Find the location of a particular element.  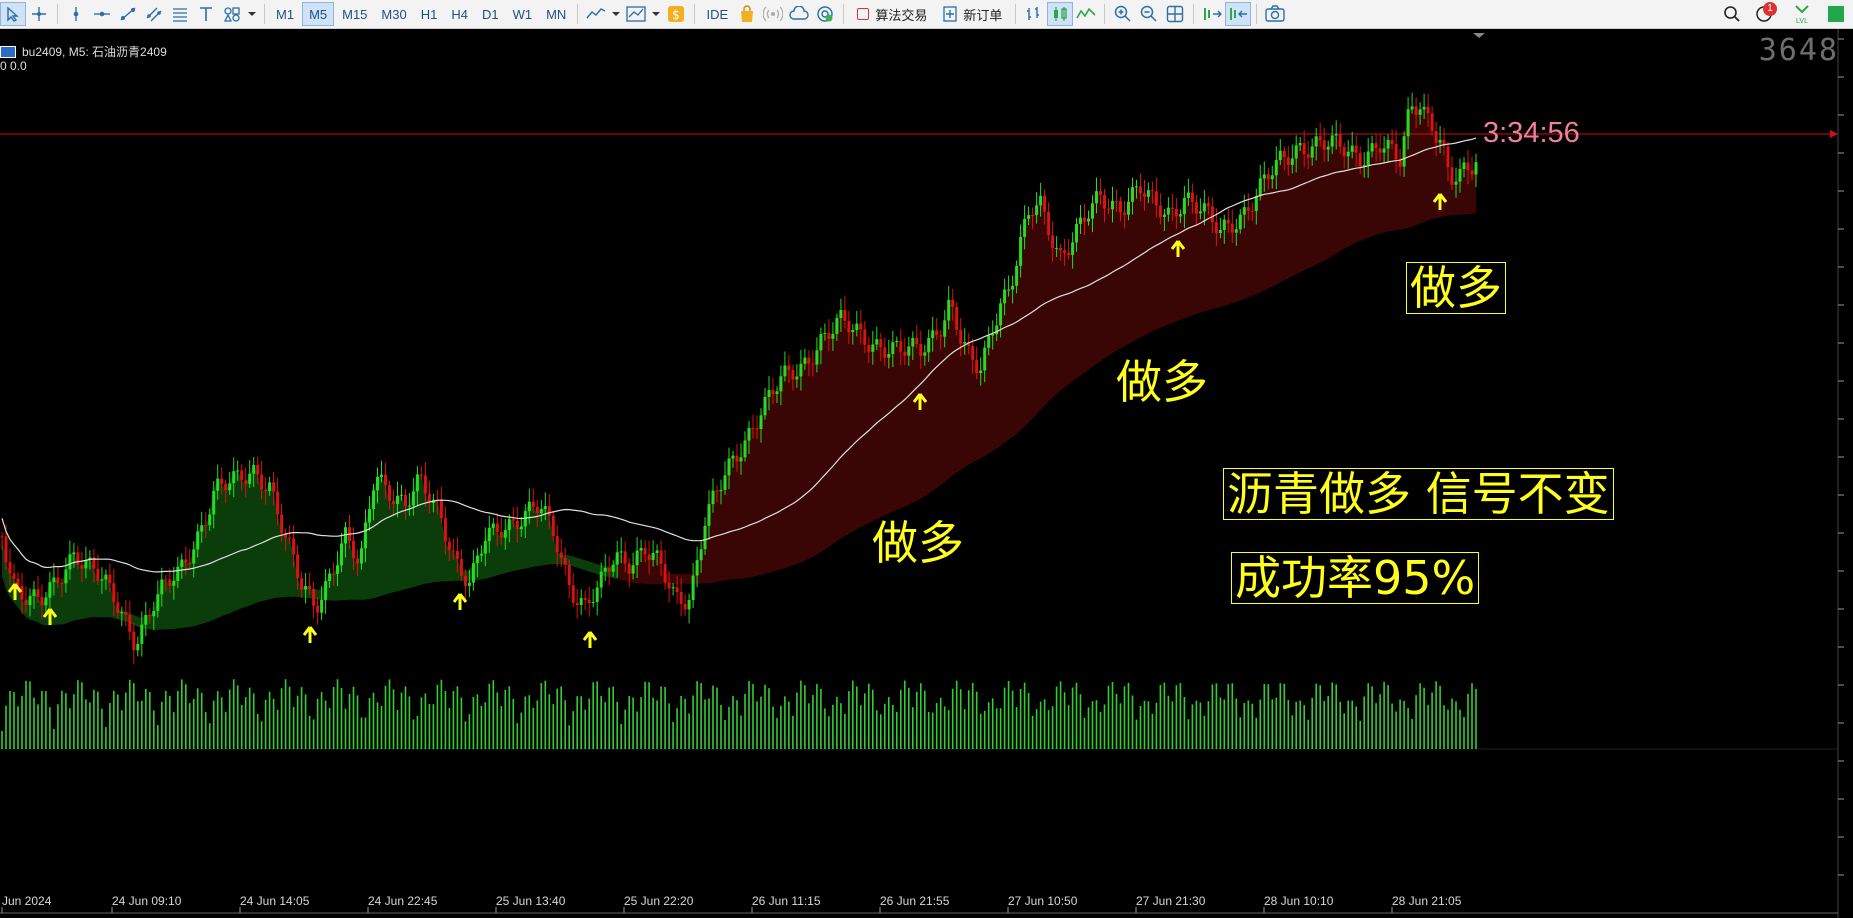

ide-button: IDE is located at coordinates (717, 14).